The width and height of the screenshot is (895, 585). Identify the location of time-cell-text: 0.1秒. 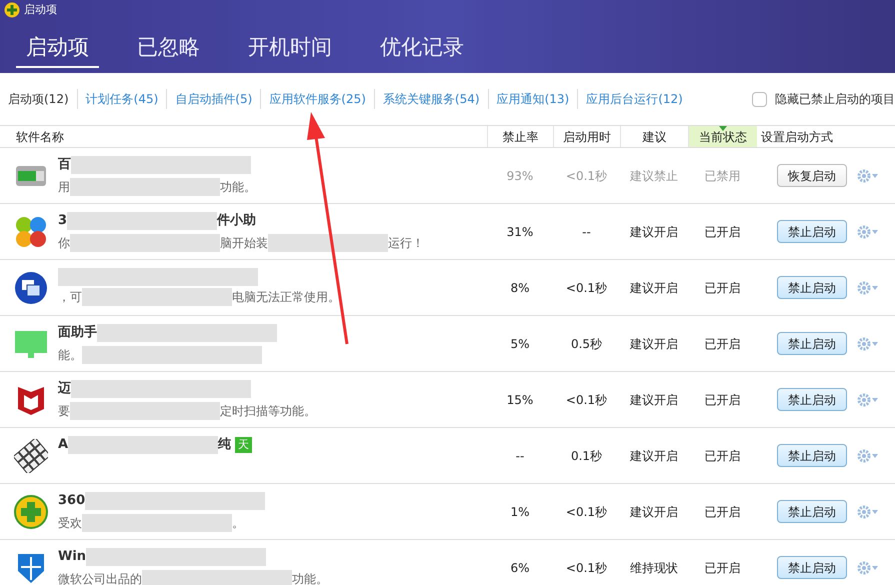
(587, 456).